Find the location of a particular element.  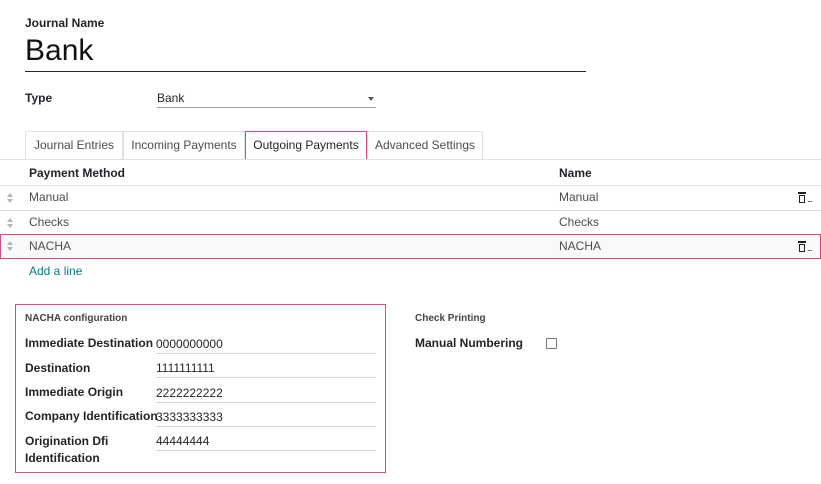

type-label: Type is located at coordinates (39, 98).